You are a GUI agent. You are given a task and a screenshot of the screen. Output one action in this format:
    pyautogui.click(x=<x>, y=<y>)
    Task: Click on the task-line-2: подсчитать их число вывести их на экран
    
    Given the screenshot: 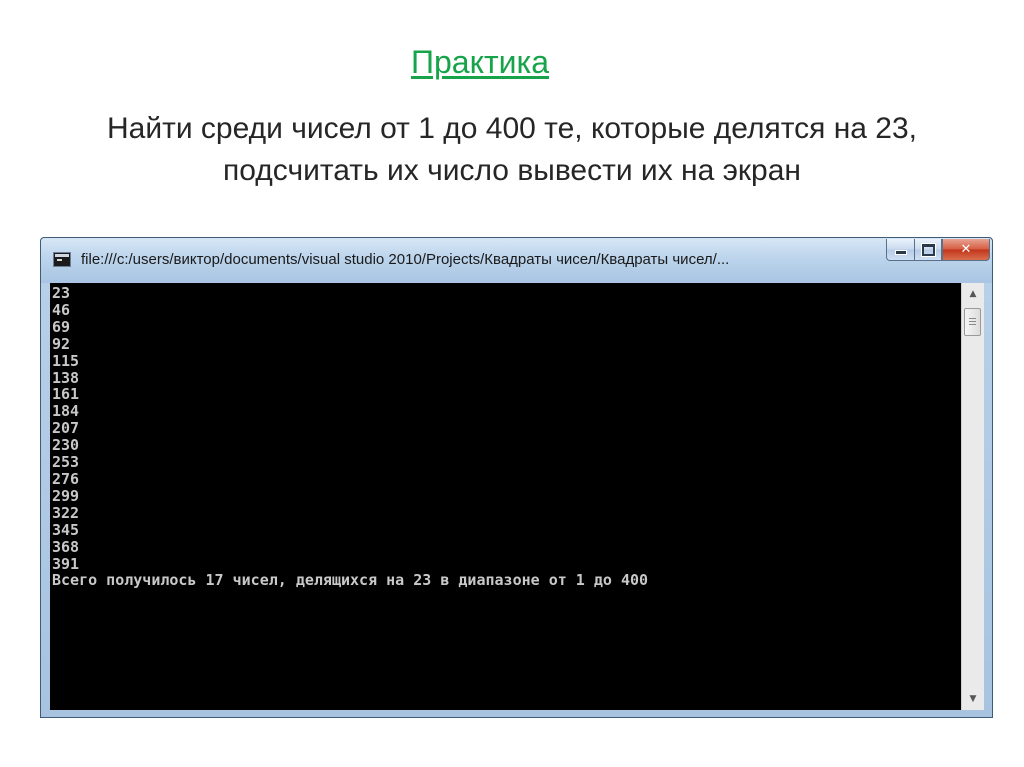 What is the action you would take?
    pyautogui.click(x=512, y=170)
    